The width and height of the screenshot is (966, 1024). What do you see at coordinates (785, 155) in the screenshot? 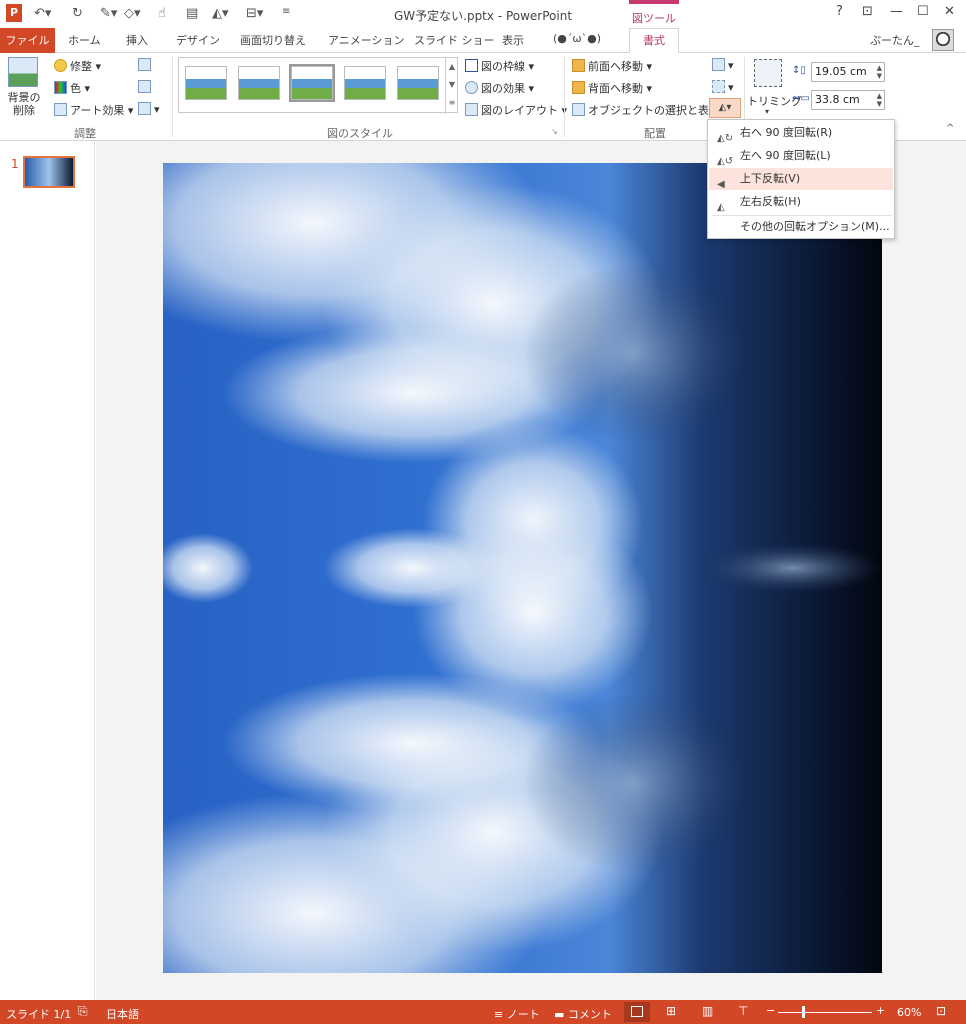
I see `rotate-left-label: 左へ 90 度回転(L)` at bounding box center [785, 155].